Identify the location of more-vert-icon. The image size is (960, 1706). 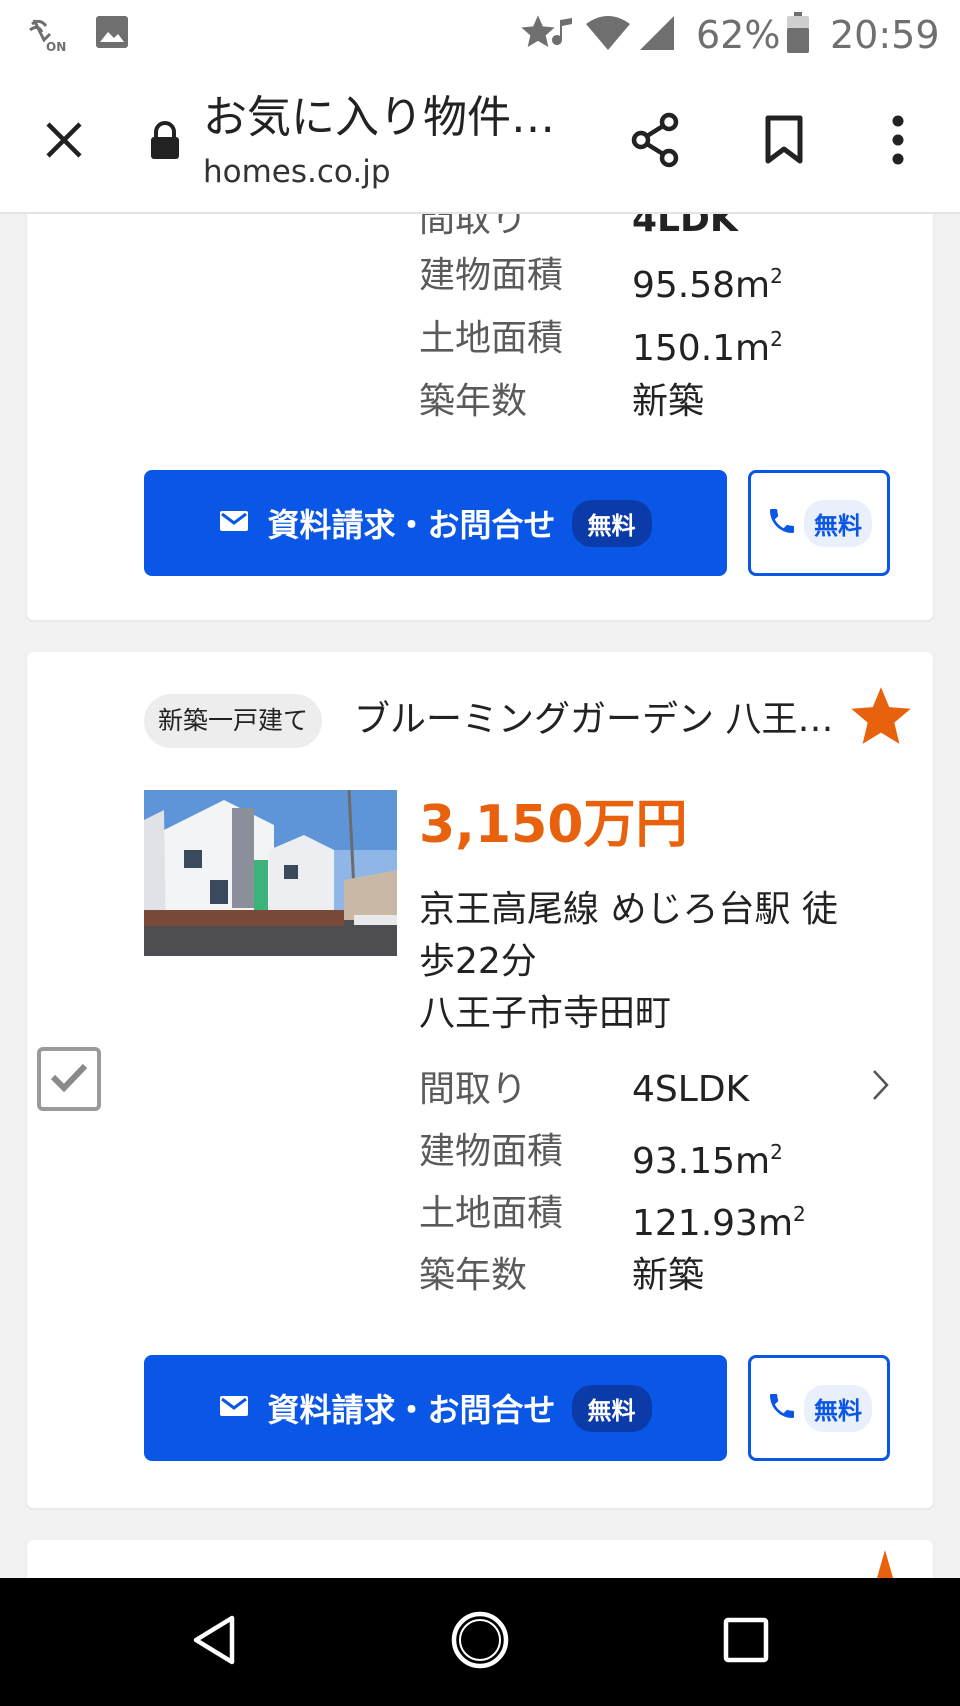
(898, 142).